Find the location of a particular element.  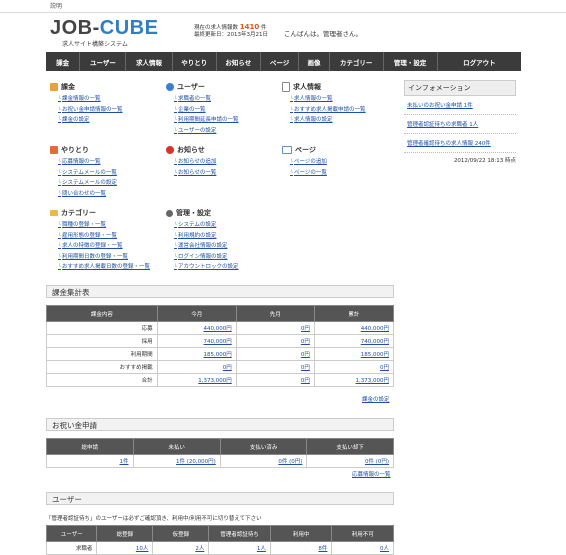

link-sysmail-list: システムメールの一覧 is located at coordinates (87, 173).